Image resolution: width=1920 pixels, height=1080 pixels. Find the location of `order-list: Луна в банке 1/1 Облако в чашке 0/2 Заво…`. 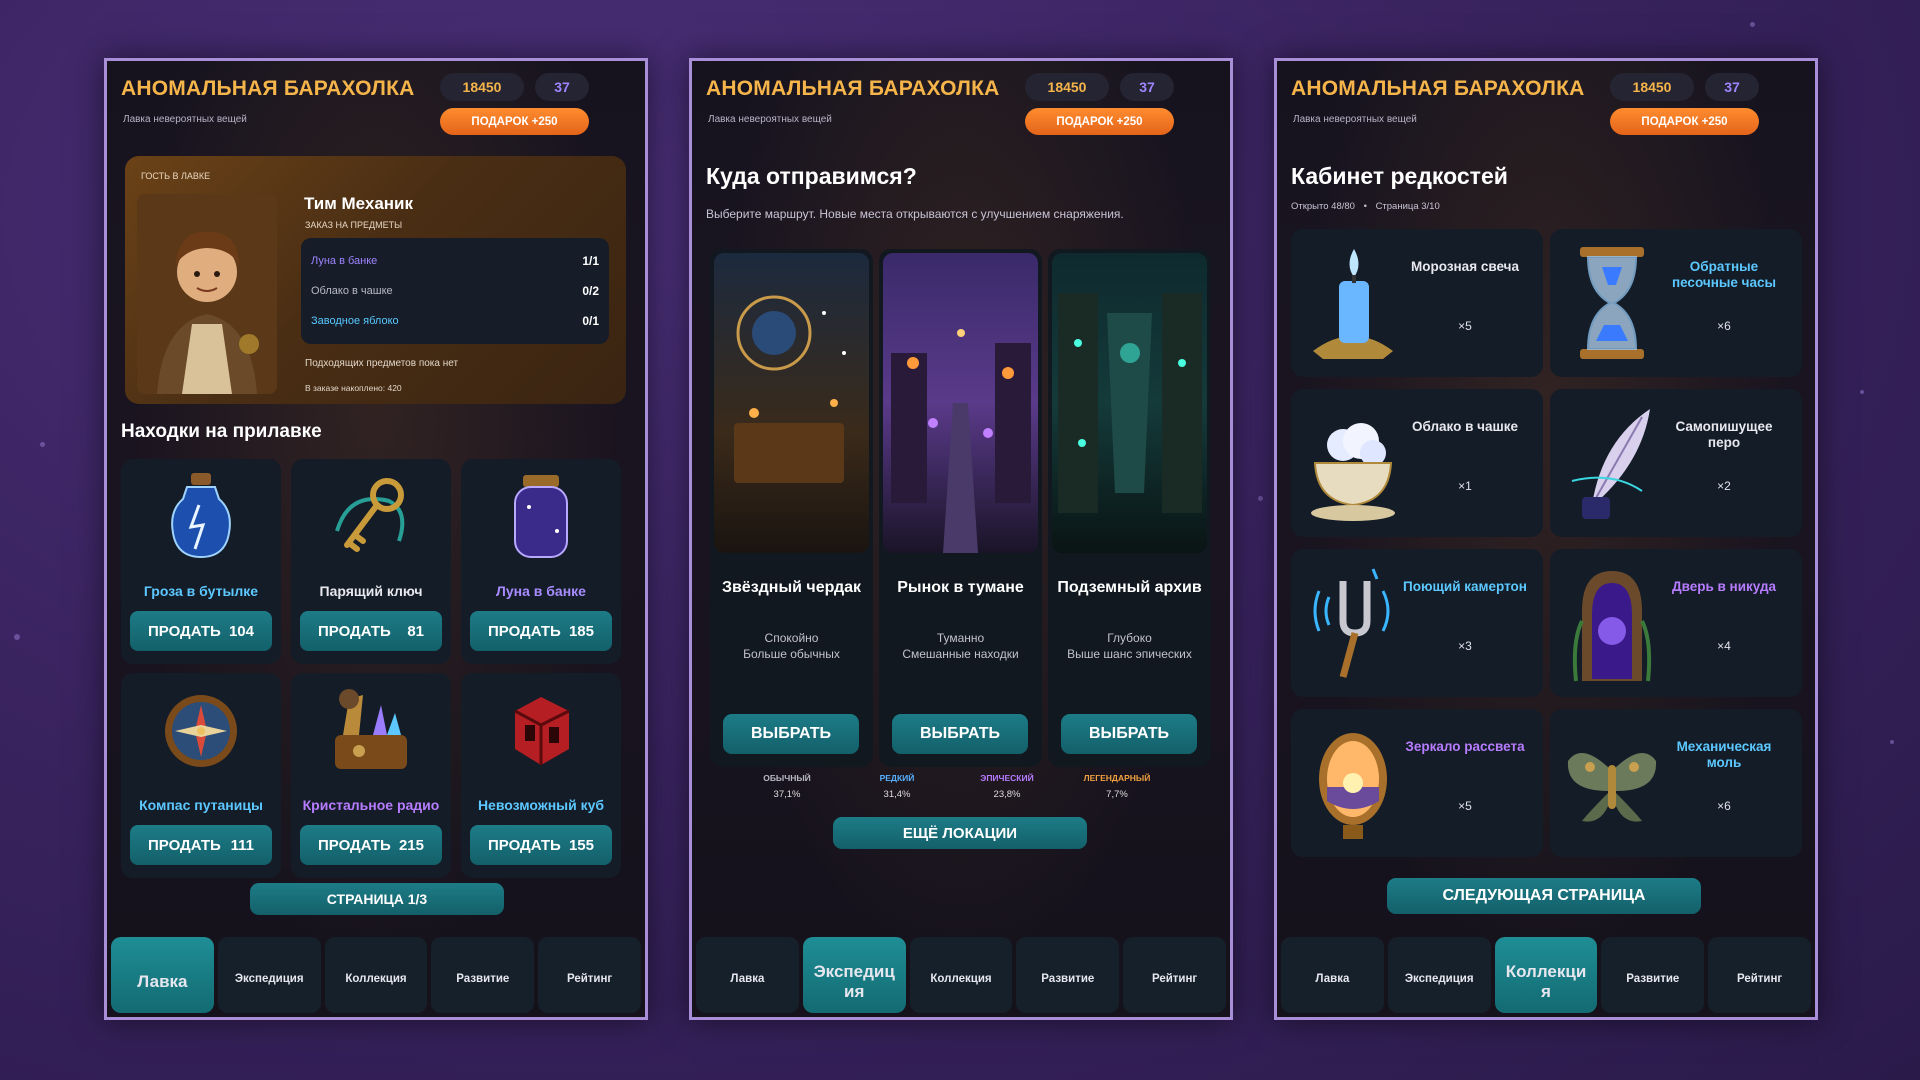

order-list: Луна в банке 1/1 Облако в чашке 0/2 Заво… is located at coordinates (455, 291).